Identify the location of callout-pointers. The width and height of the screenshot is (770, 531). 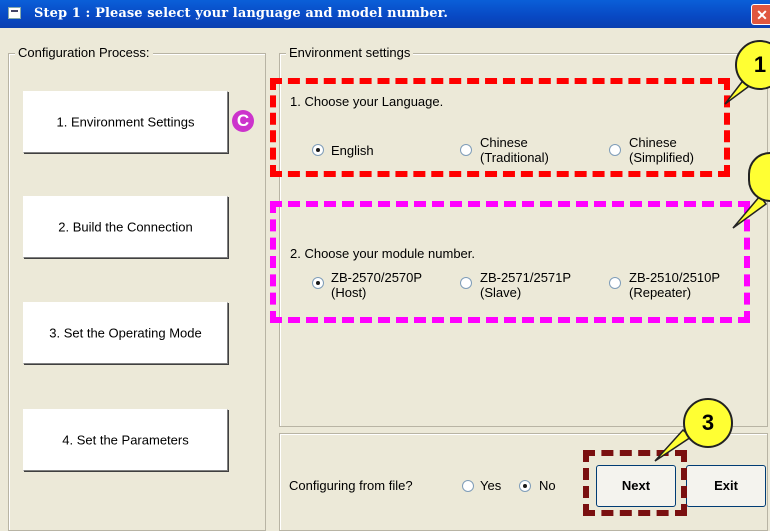
(711, 269).